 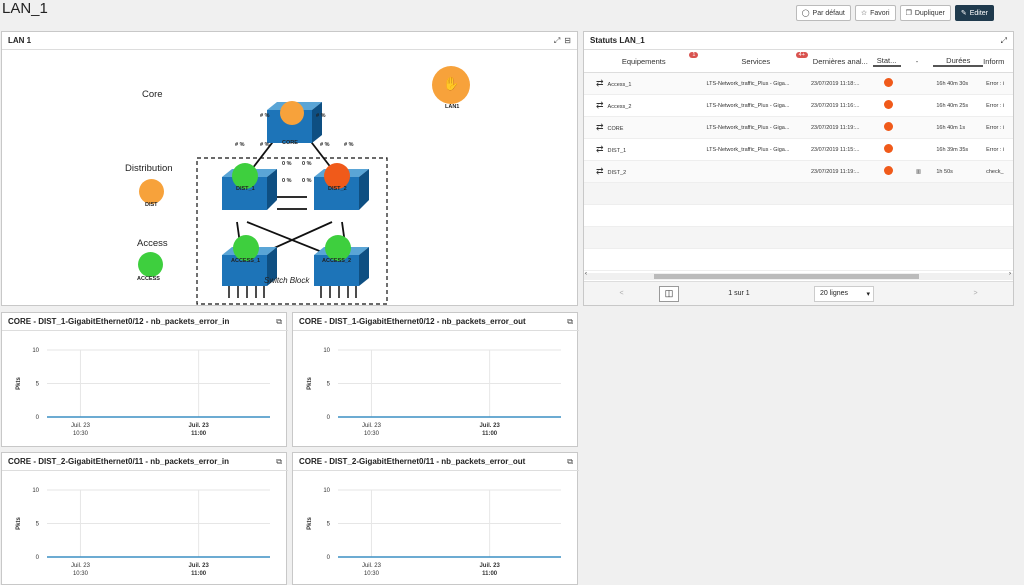 What do you see at coordinates (149, 168) in the screenshot?
I see `level-distribution: Distribution` at bounding box center [149, 168].